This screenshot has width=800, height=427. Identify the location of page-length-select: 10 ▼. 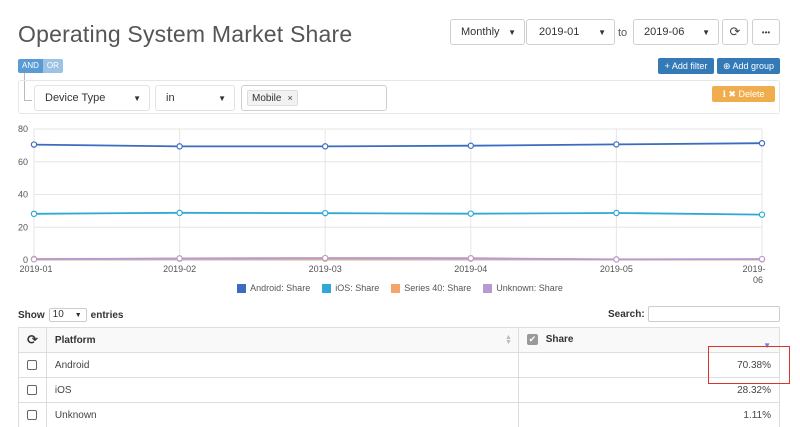
(67, 315).